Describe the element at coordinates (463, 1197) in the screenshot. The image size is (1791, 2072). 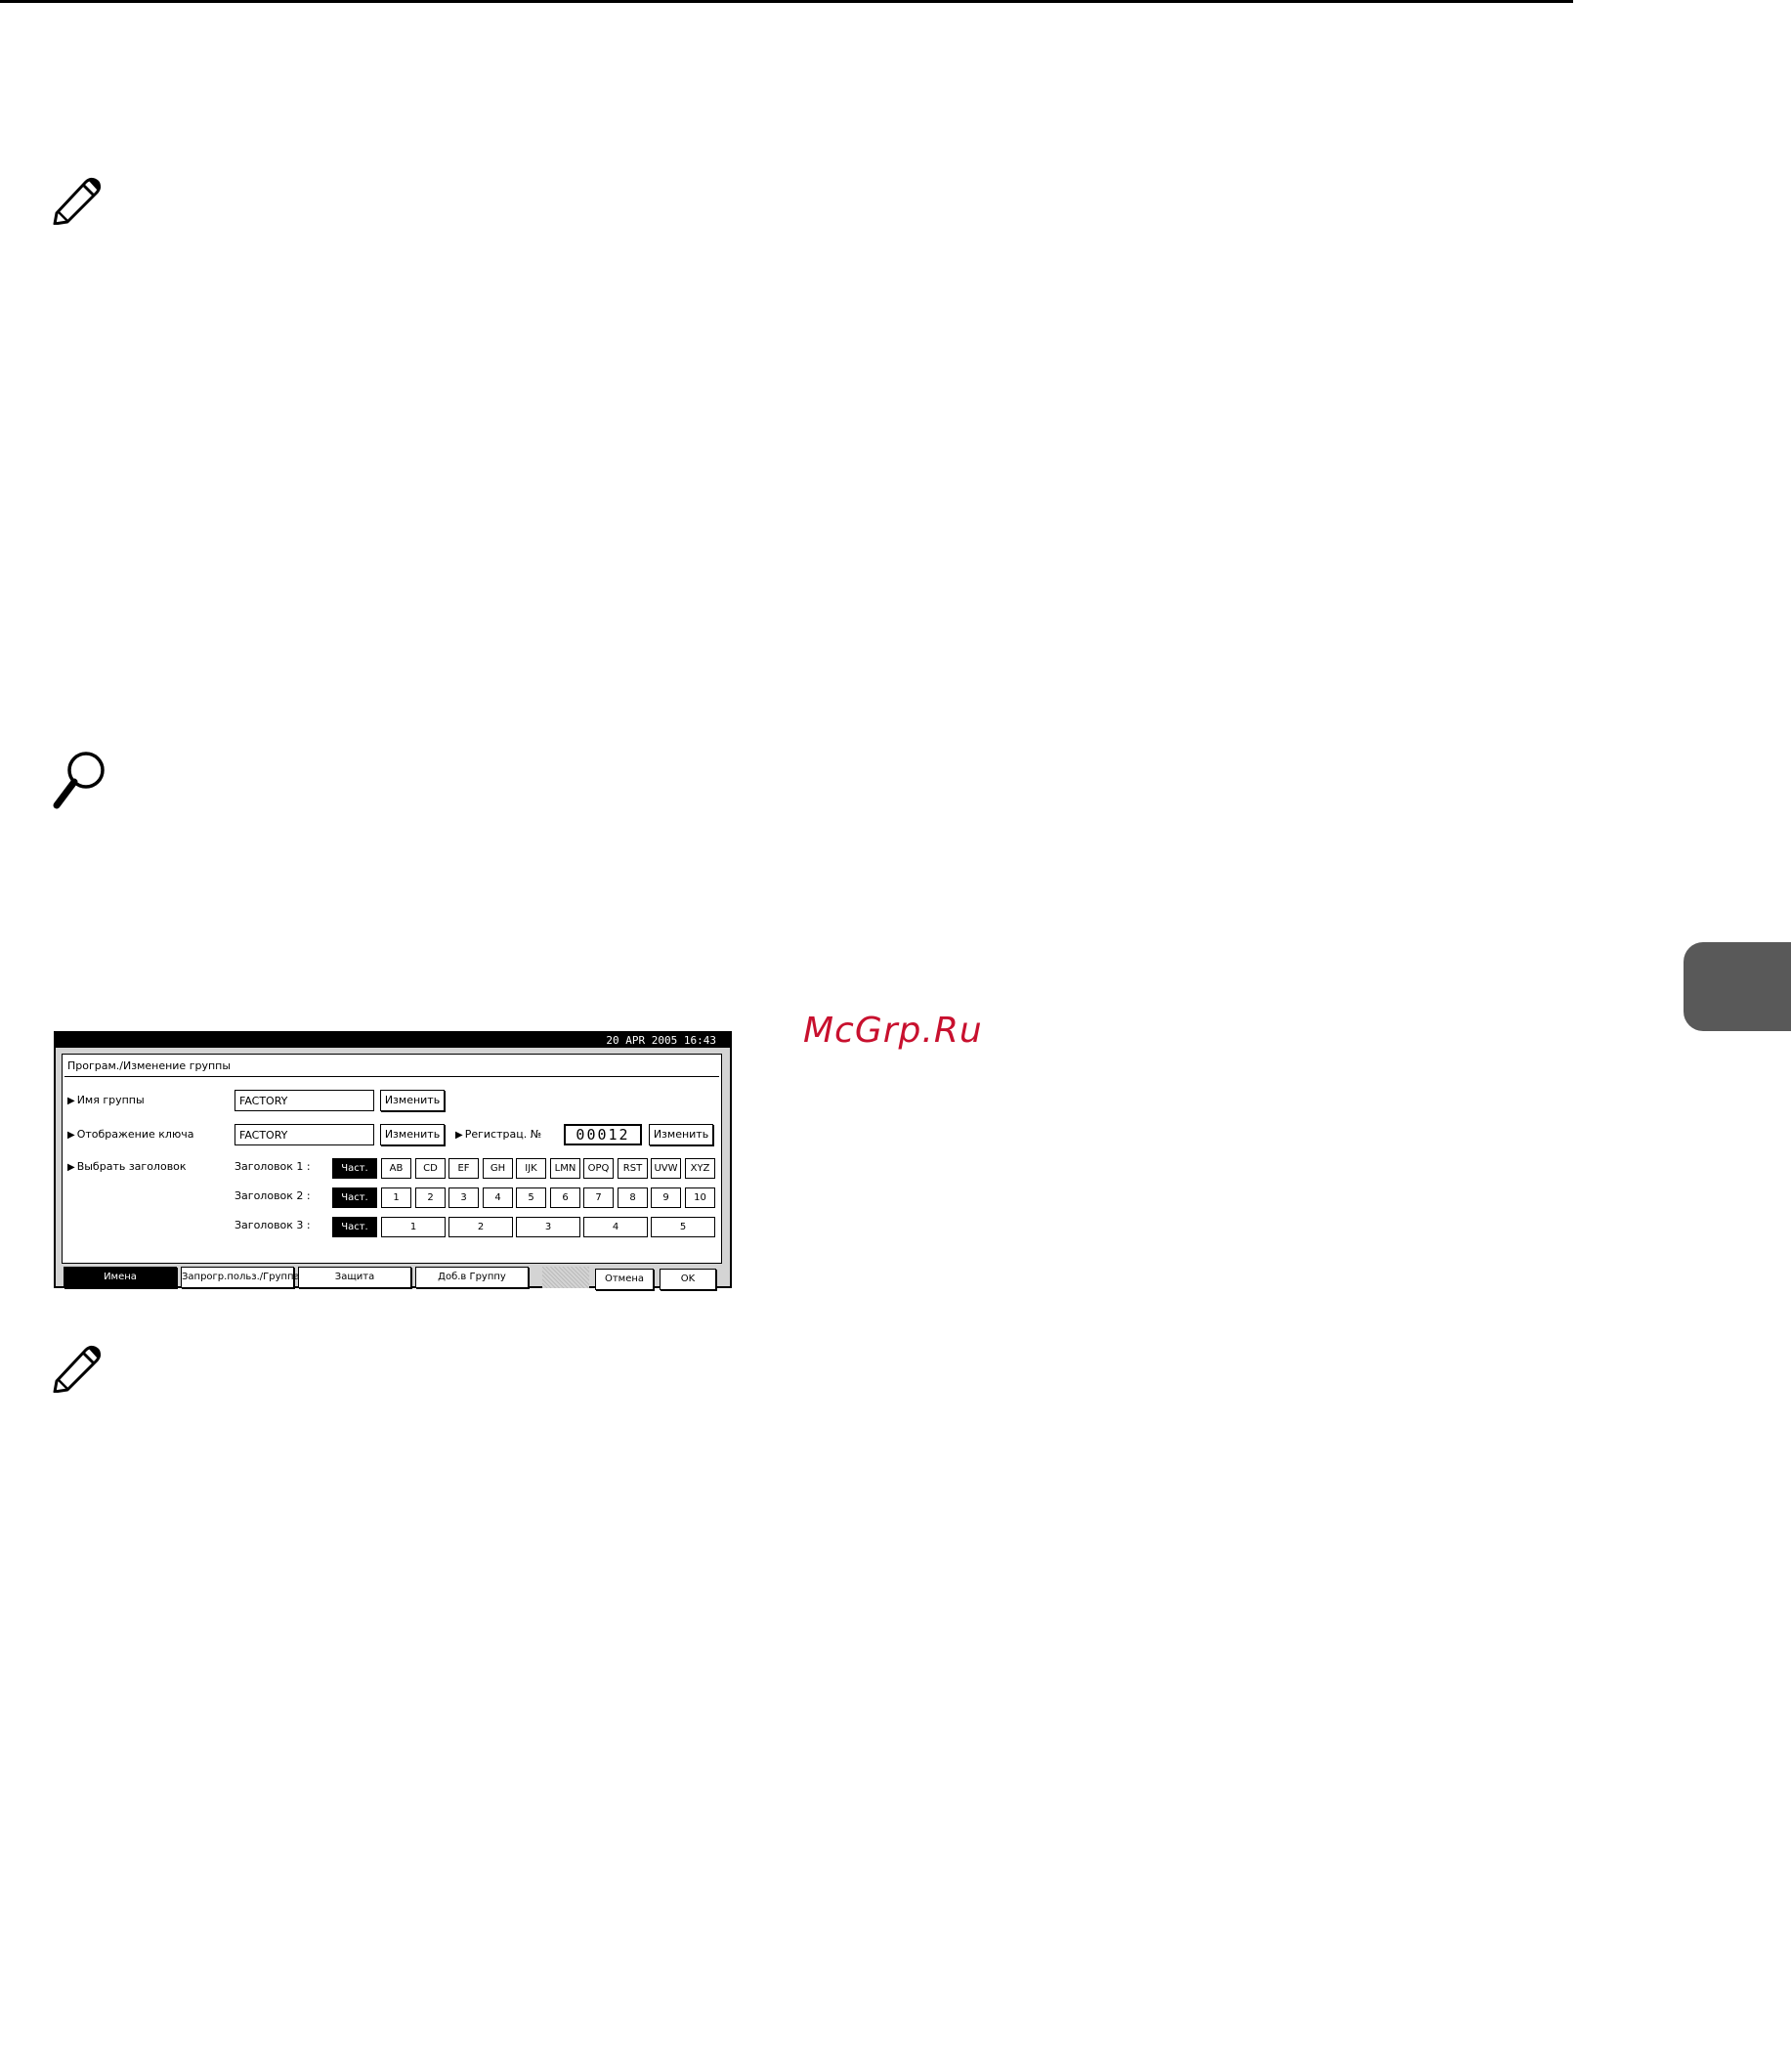
I see `heading-2-key: 3` at that location.